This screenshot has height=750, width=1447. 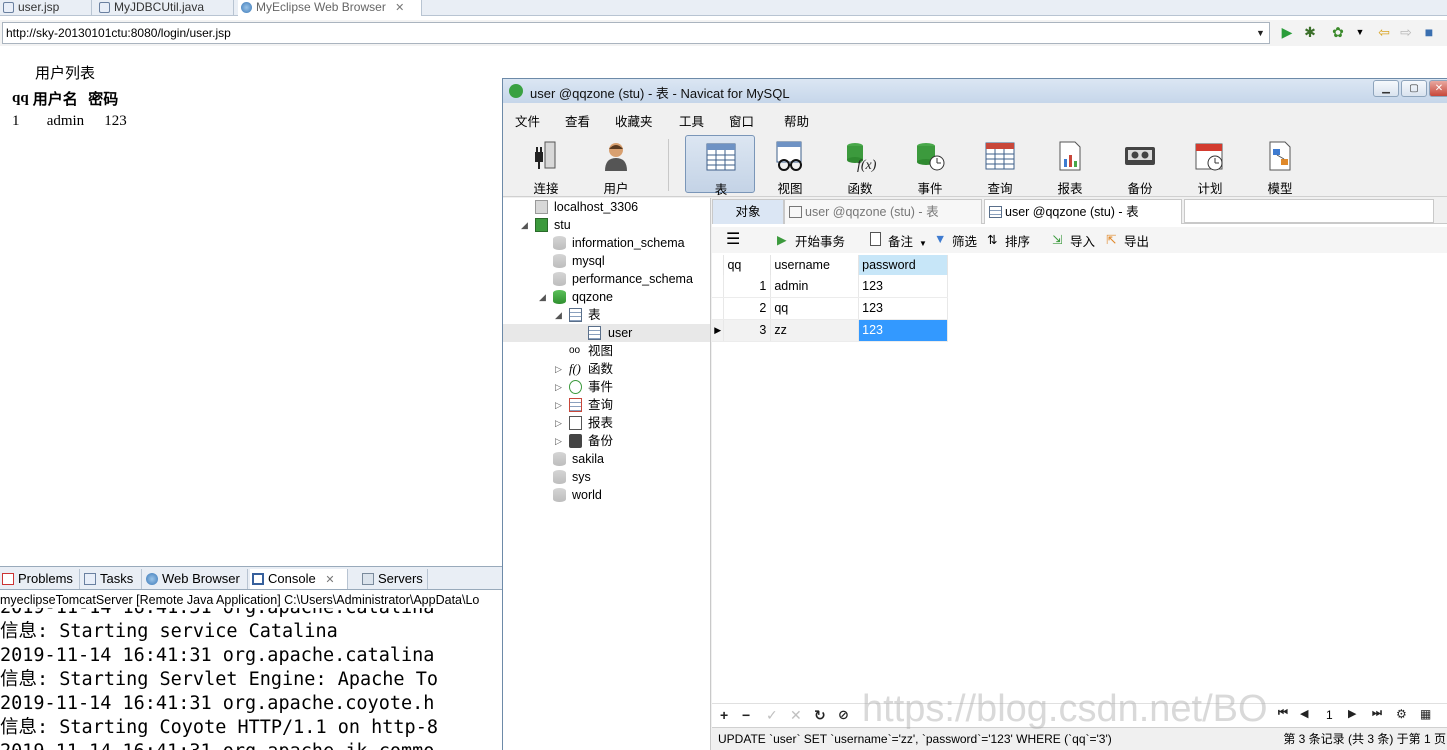 What do you see at coordinates (1310, 32) in the screenshot?
I see `debug-icon: ✱` at bounding box center [1310, 32].